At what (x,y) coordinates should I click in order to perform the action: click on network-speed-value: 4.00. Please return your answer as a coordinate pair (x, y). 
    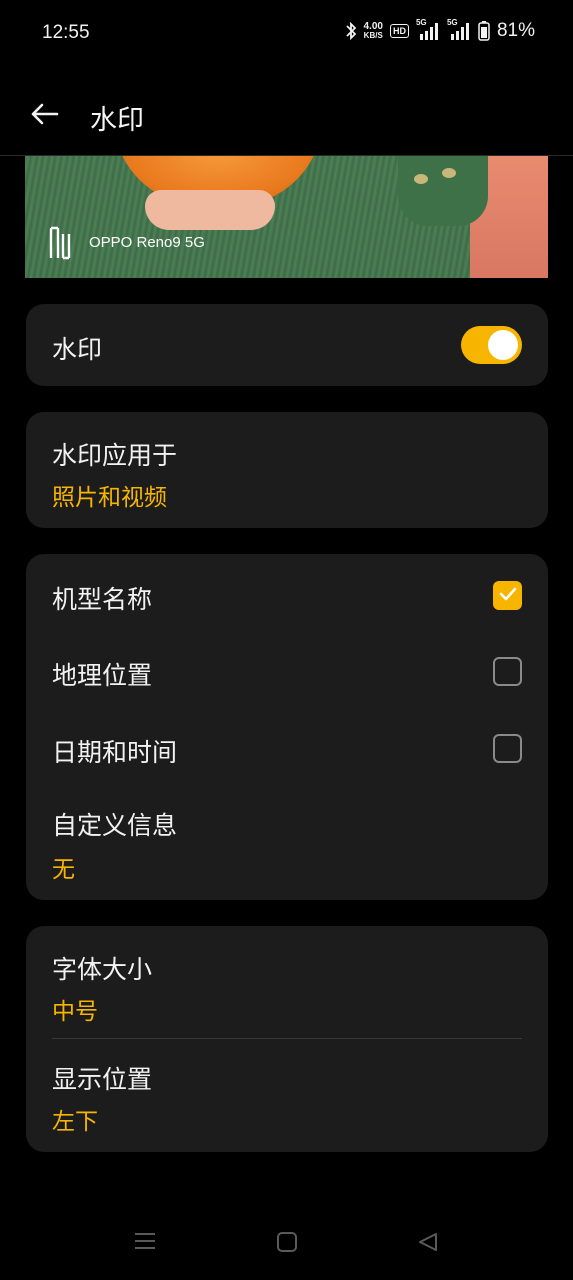
    Looking at the image, I should click on (373, 26).